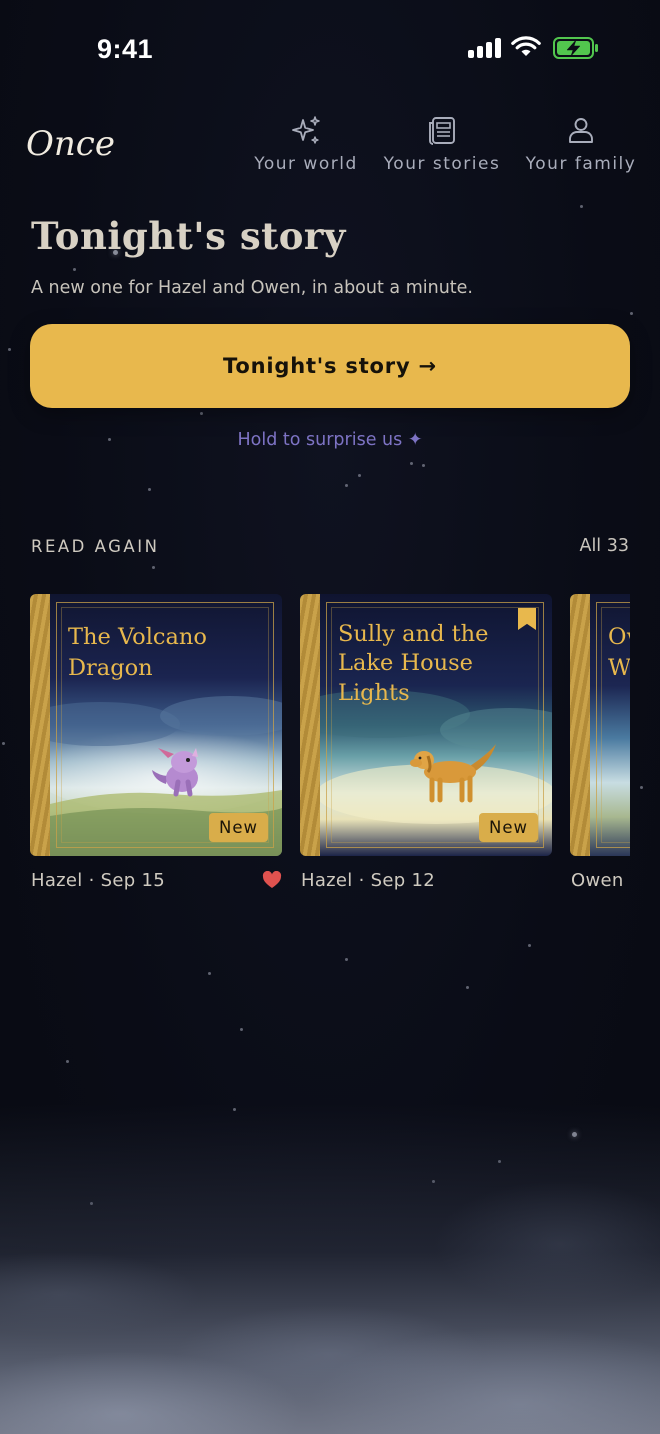 Image resolution: width=660 pixels, height=1434 pixels. I want to click on newspaper-icon, so click(442, 131).